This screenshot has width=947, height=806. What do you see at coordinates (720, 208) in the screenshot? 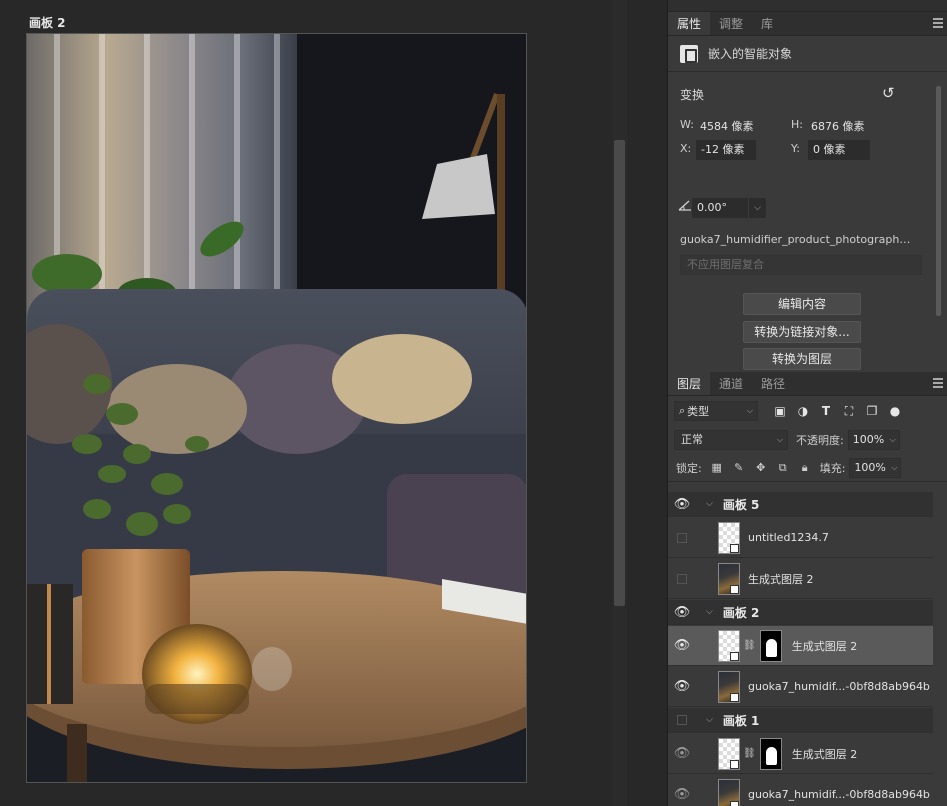
I see `angle-input: 0.00°` at bounding box center [720, 208].